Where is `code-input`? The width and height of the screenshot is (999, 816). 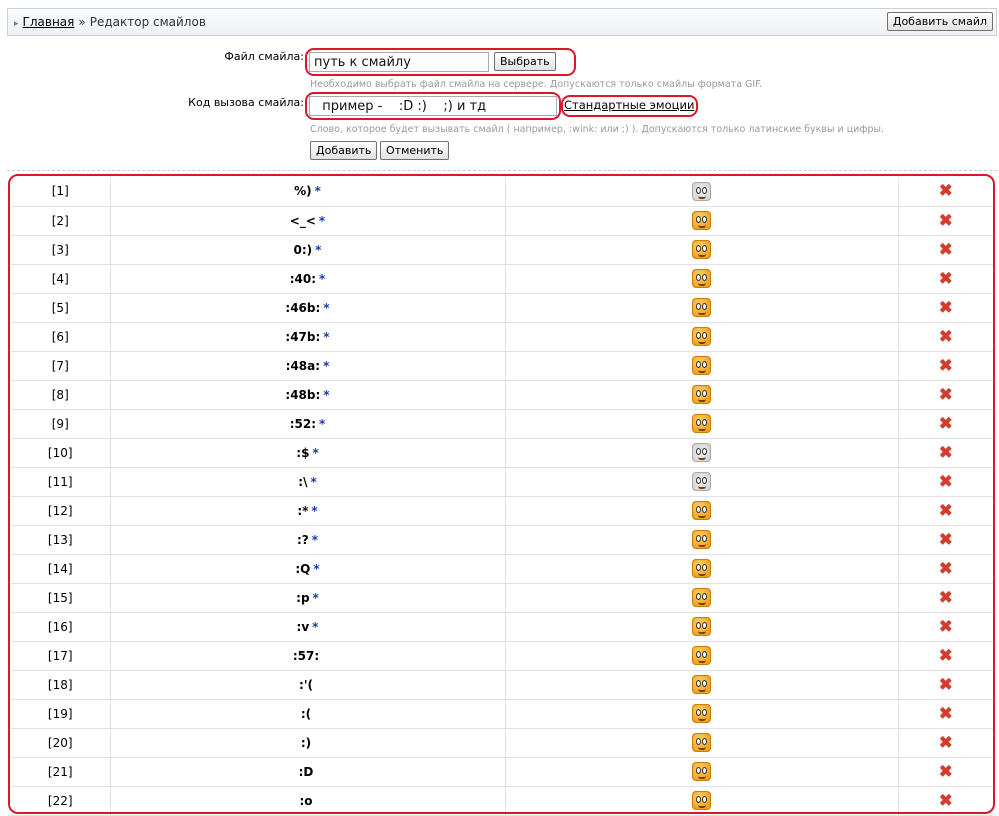
code-input is located at coordinates (433, 106).